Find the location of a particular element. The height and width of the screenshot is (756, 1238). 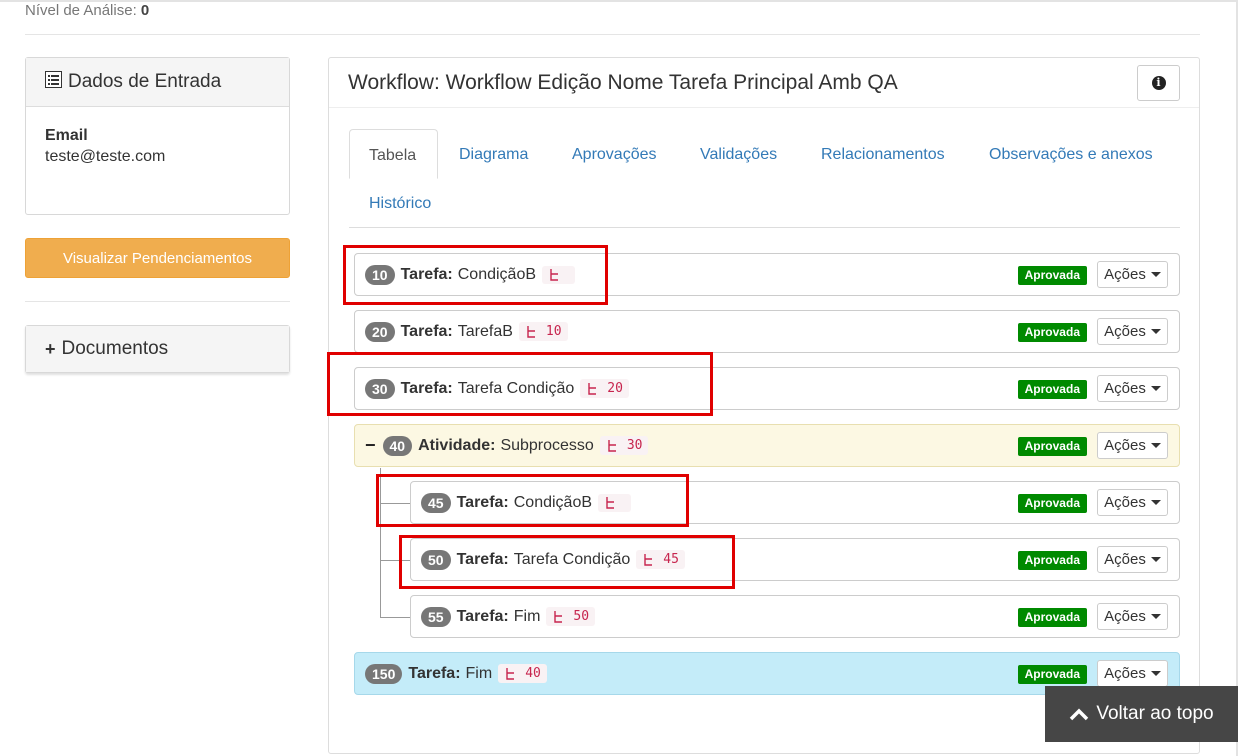

tab-tabela: Tabela is located at coordinates (393, 154).